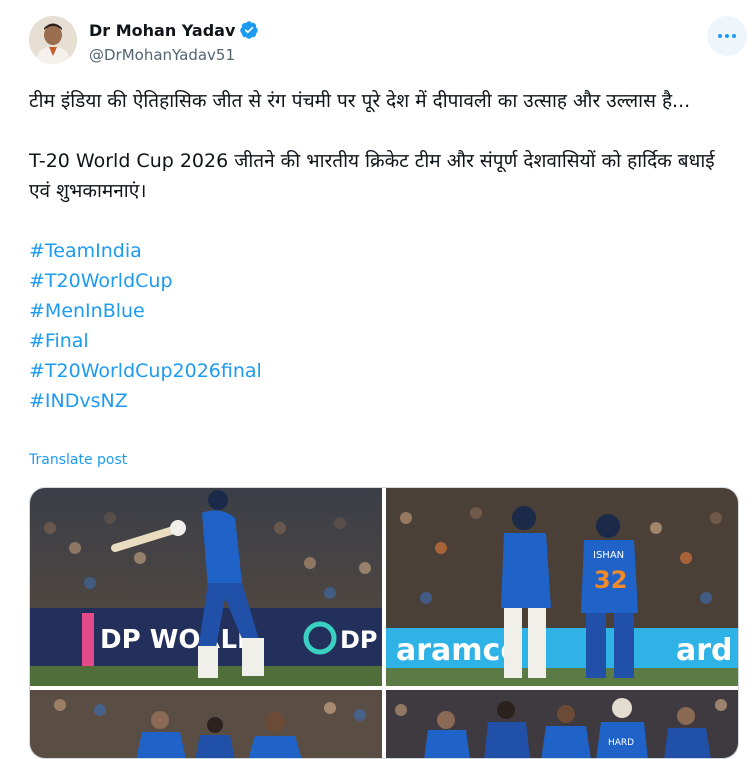 This screenshot has height=759, width=756. I want to click on photo4-jersey-name: HARD, so click(621, 743).